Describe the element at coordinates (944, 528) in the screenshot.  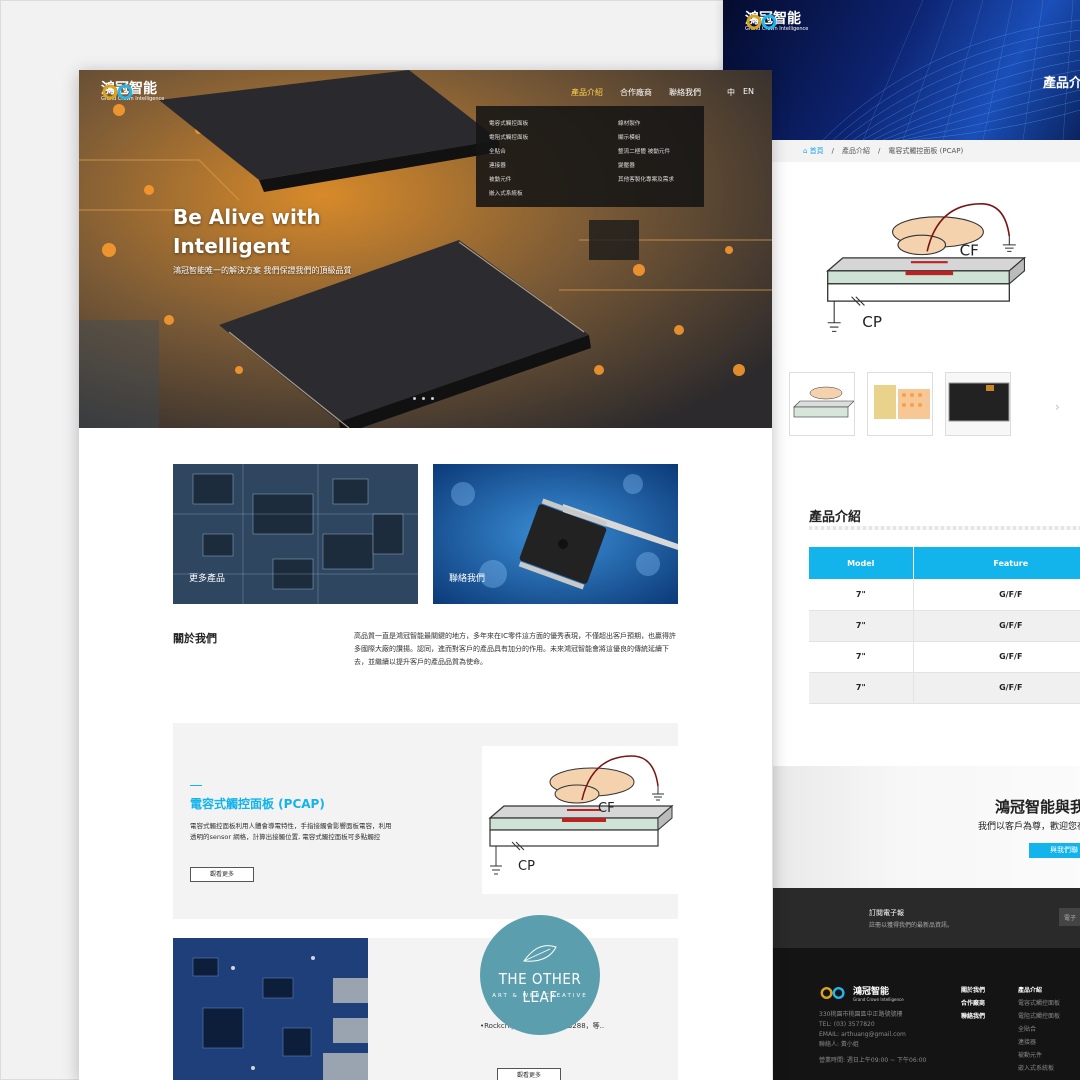
I see `section-divider` at that location.